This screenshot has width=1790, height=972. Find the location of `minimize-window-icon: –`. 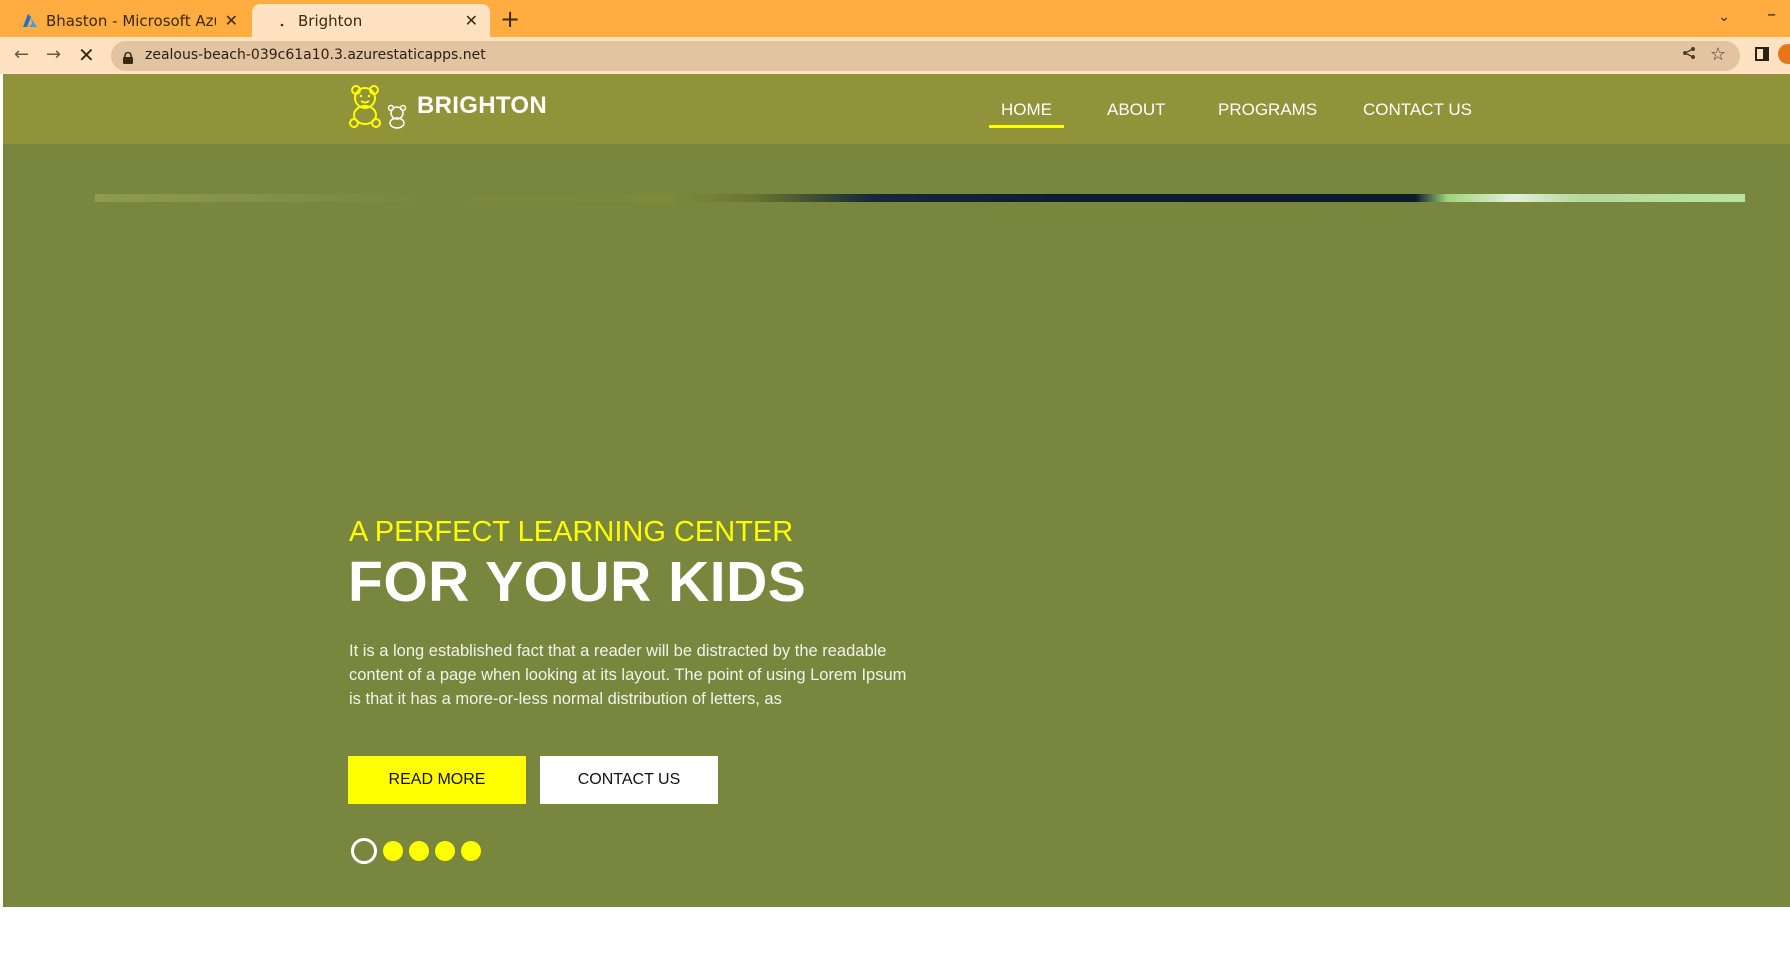

minimize-window-icon: – is located at coordinates (1771, 14).